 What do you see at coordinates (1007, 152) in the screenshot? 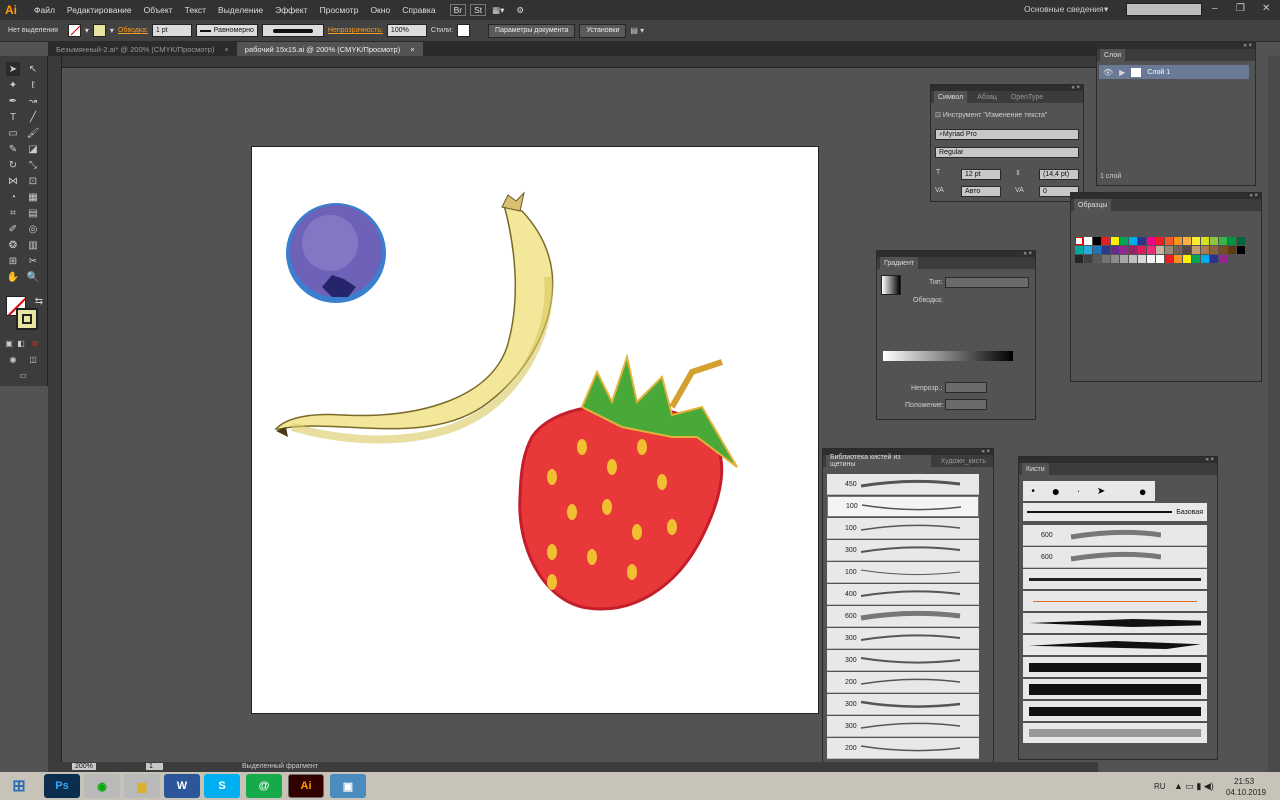
I see `font-style-field: Regular` at bounding box center [1007, 152].